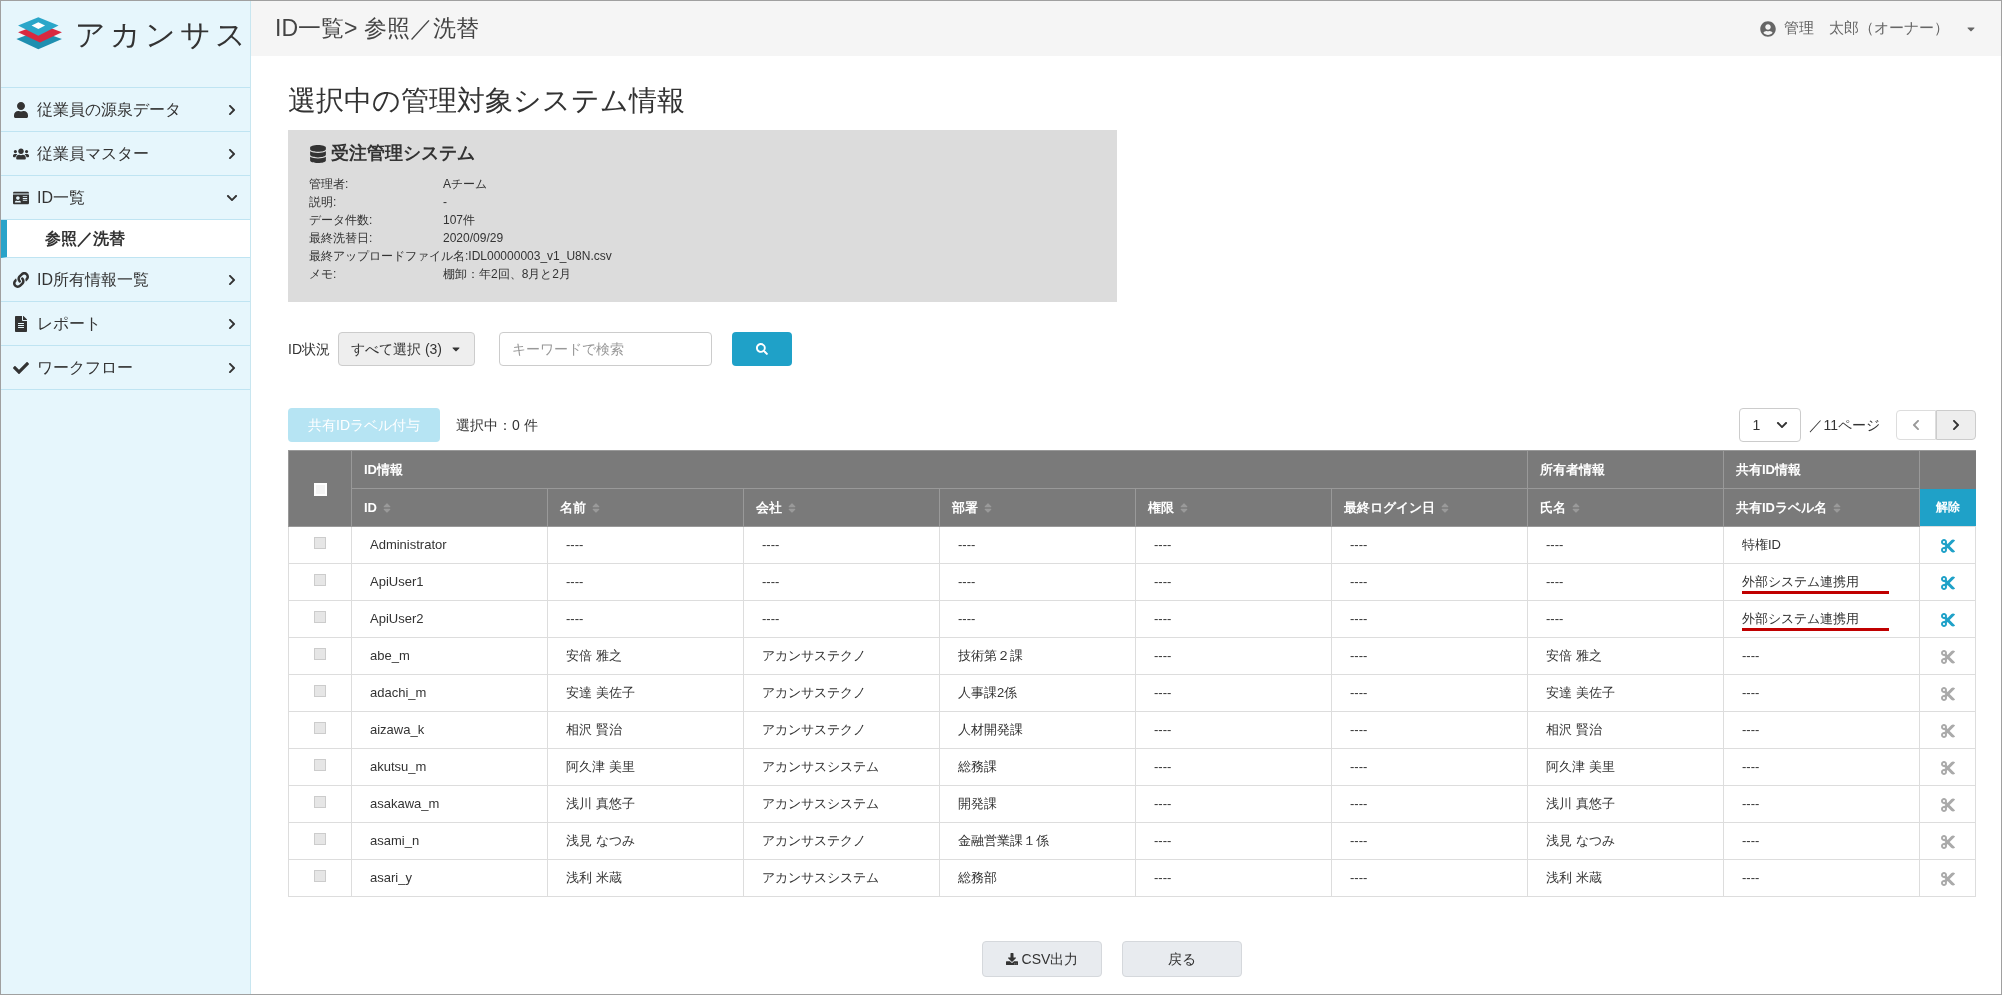 This screenshot has width=2002, height=995. I want to click on csv-export-button: CSV出力, so click(1042, 959).